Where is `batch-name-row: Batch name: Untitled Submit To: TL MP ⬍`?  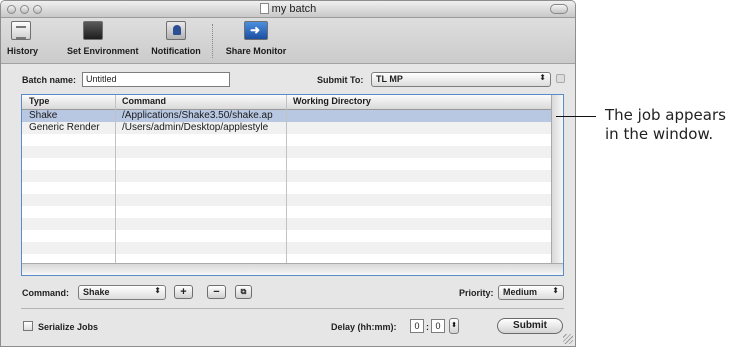
batch-name-row: Batch name: Untitled Submit To: TL MP ⬍ is located at coordinates (288, 77).